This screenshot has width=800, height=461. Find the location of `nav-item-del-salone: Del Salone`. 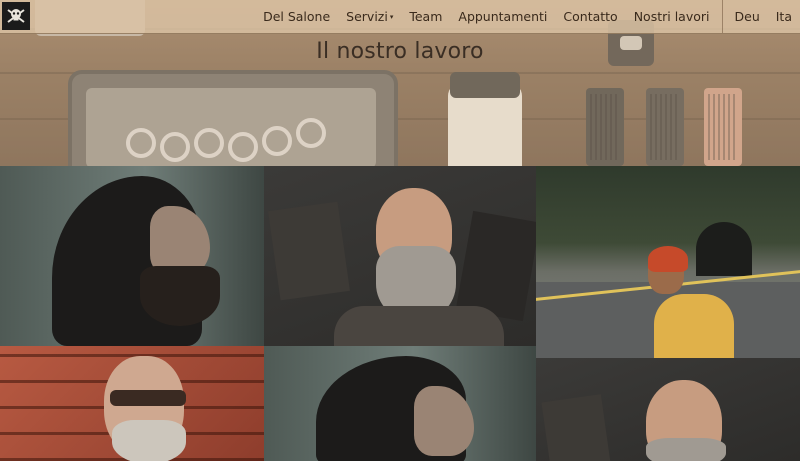

nav-item-del-salone: Del Salone is located at coordinates (296, 16).